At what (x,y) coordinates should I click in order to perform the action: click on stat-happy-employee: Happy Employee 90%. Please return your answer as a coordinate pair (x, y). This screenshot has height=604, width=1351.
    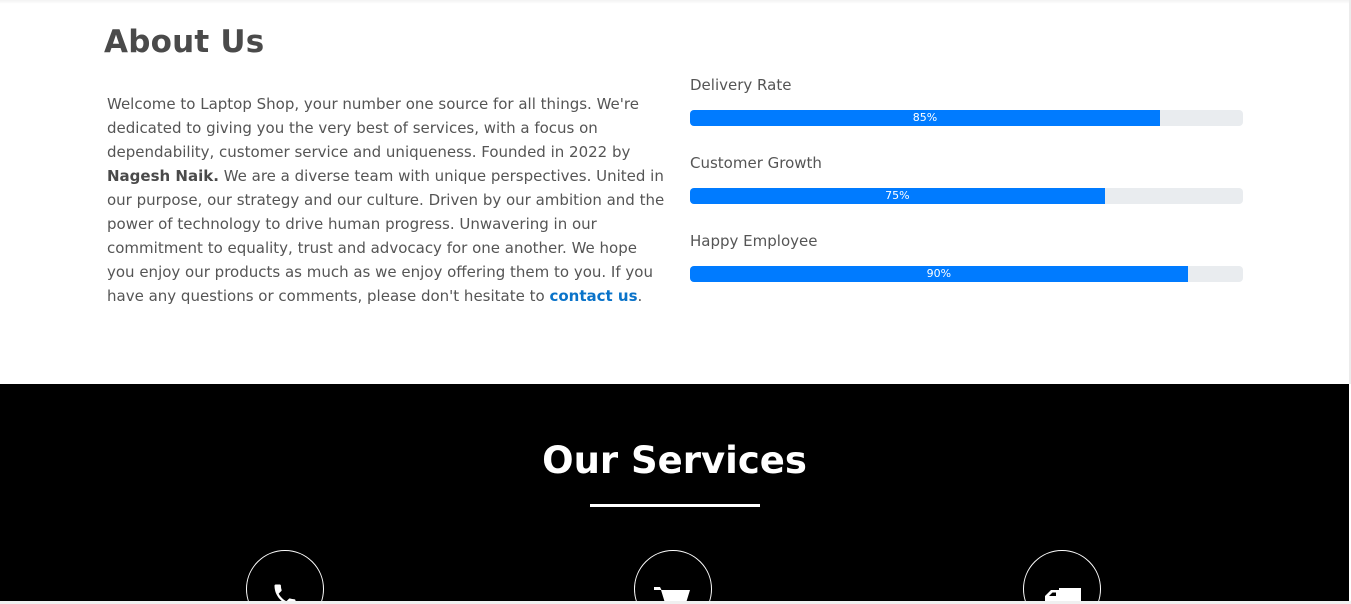
    Looking at the image, I should click on (966, 256).